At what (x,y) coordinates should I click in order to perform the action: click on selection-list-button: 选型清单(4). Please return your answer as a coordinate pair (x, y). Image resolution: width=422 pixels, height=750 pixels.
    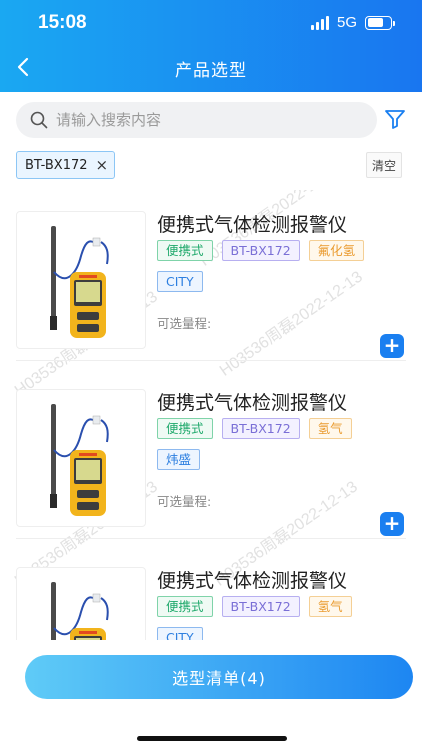
    Looking at the image, I should click on (219, 677).